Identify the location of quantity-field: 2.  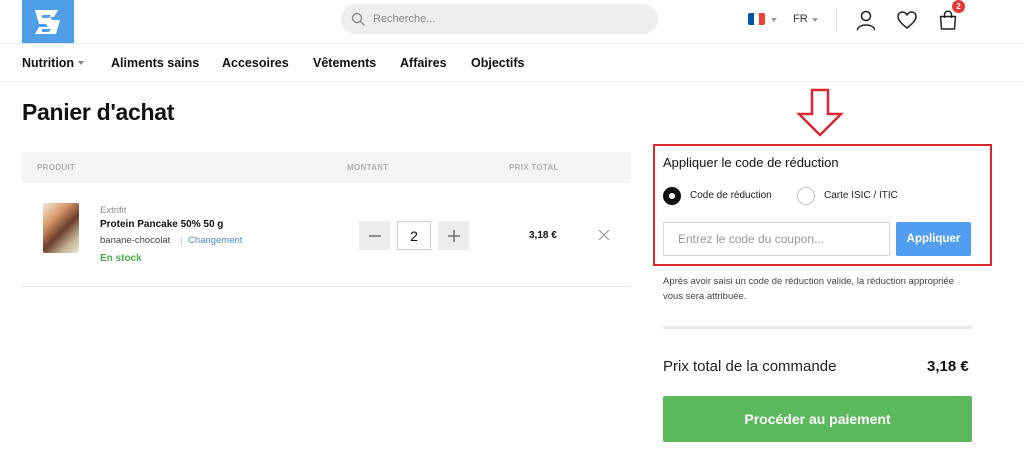
(414, 235).